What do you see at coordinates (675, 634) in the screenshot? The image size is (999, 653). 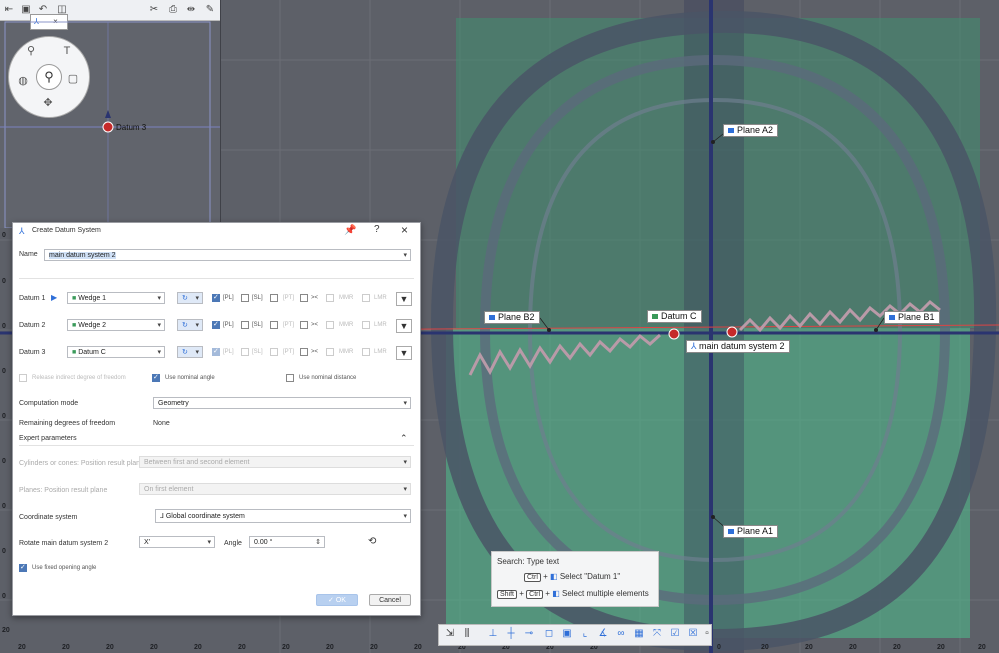 I see `checkbox-icon: ☑` at bounding box center [675, 634].